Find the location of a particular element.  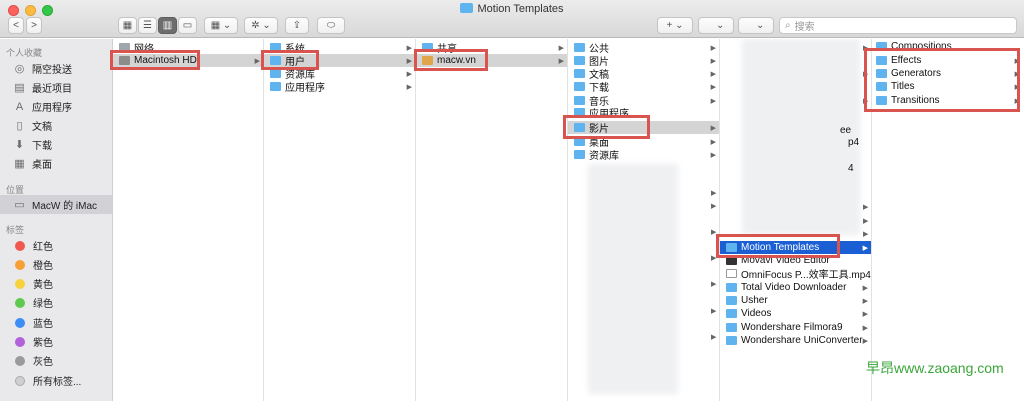

sidebar-item-applications: A 应用程序 is located at coordinates (56, 106).